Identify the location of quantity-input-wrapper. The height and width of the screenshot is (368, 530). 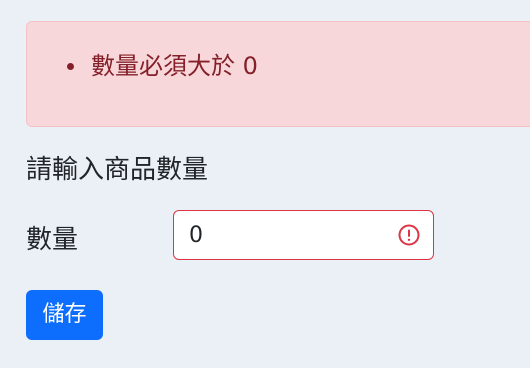
(303, 235).